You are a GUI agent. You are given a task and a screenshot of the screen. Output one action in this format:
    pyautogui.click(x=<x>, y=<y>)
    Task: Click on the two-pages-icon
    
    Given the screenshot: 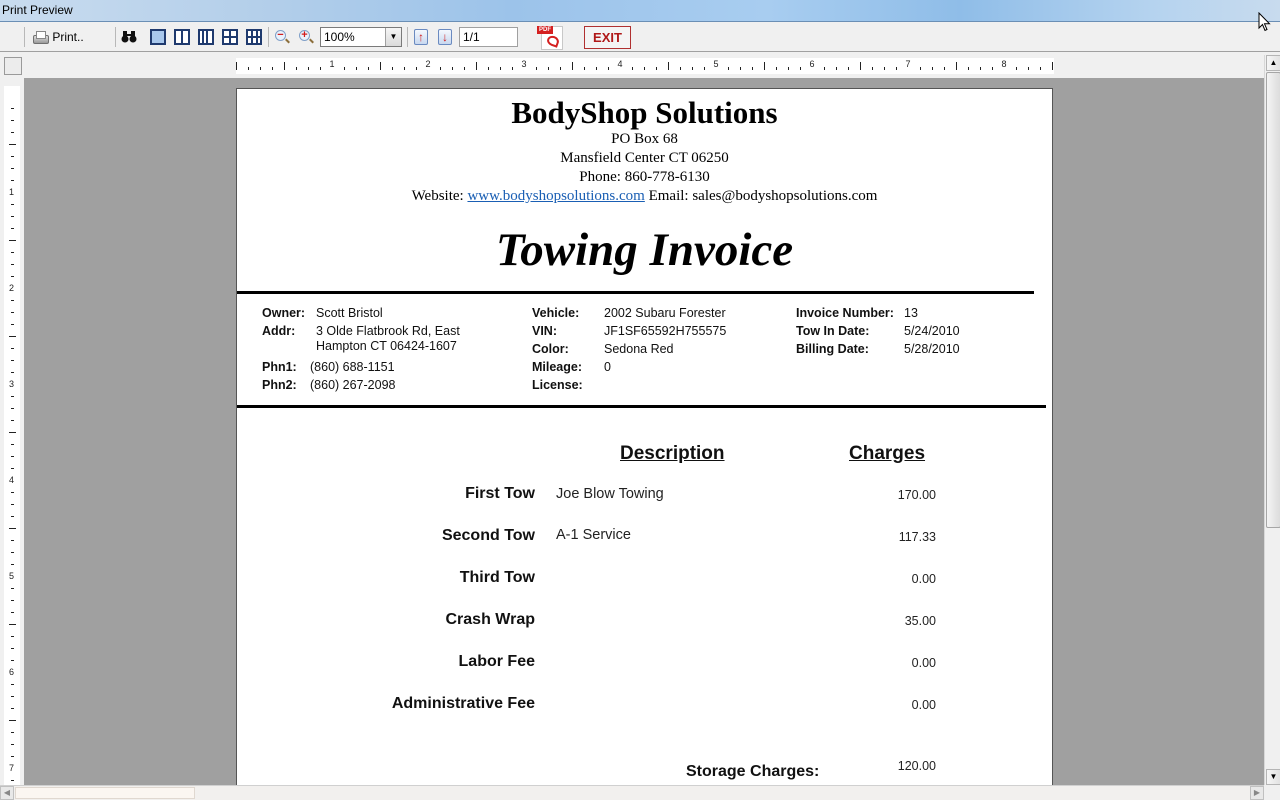 What is the action you would take?
    pyautogui.click(x=182, y=37)
    